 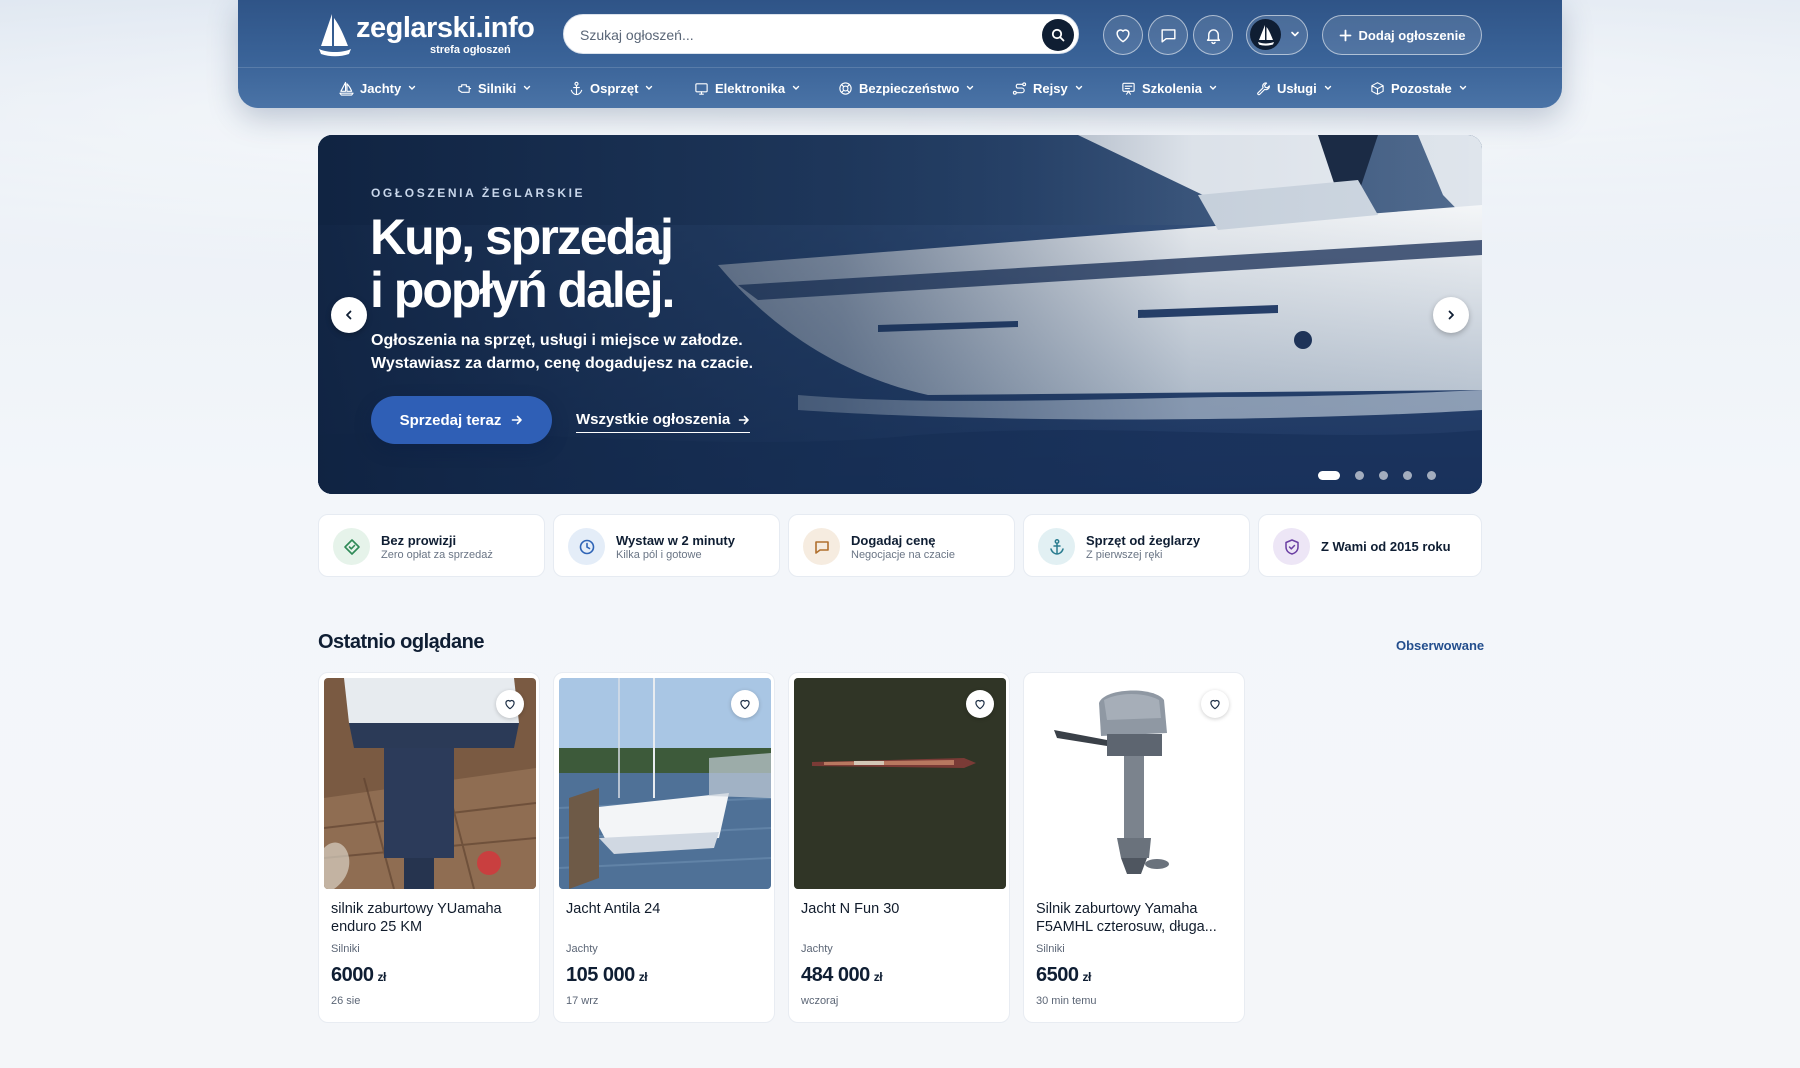 I want to click on feature-subtitle: Negocjacje na czacie, so click(x=903, y=555).